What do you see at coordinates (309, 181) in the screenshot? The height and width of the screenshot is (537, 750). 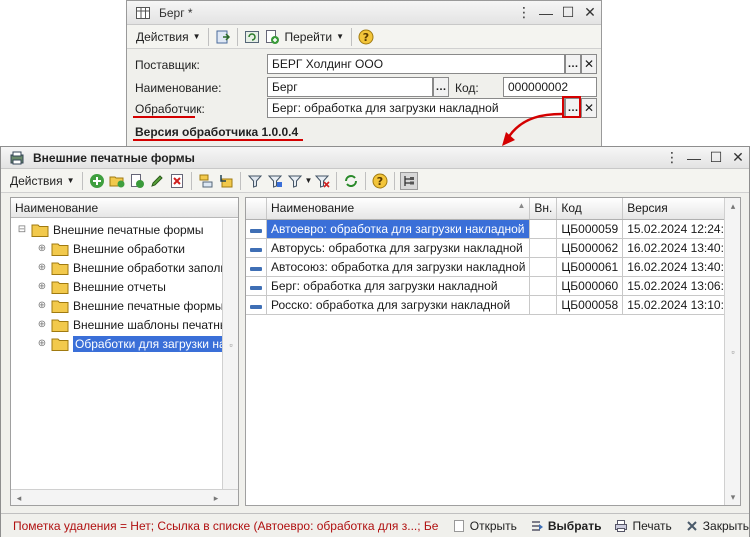 I see `filter-history-dropdown: ▼` at bounding box center [309, 181].